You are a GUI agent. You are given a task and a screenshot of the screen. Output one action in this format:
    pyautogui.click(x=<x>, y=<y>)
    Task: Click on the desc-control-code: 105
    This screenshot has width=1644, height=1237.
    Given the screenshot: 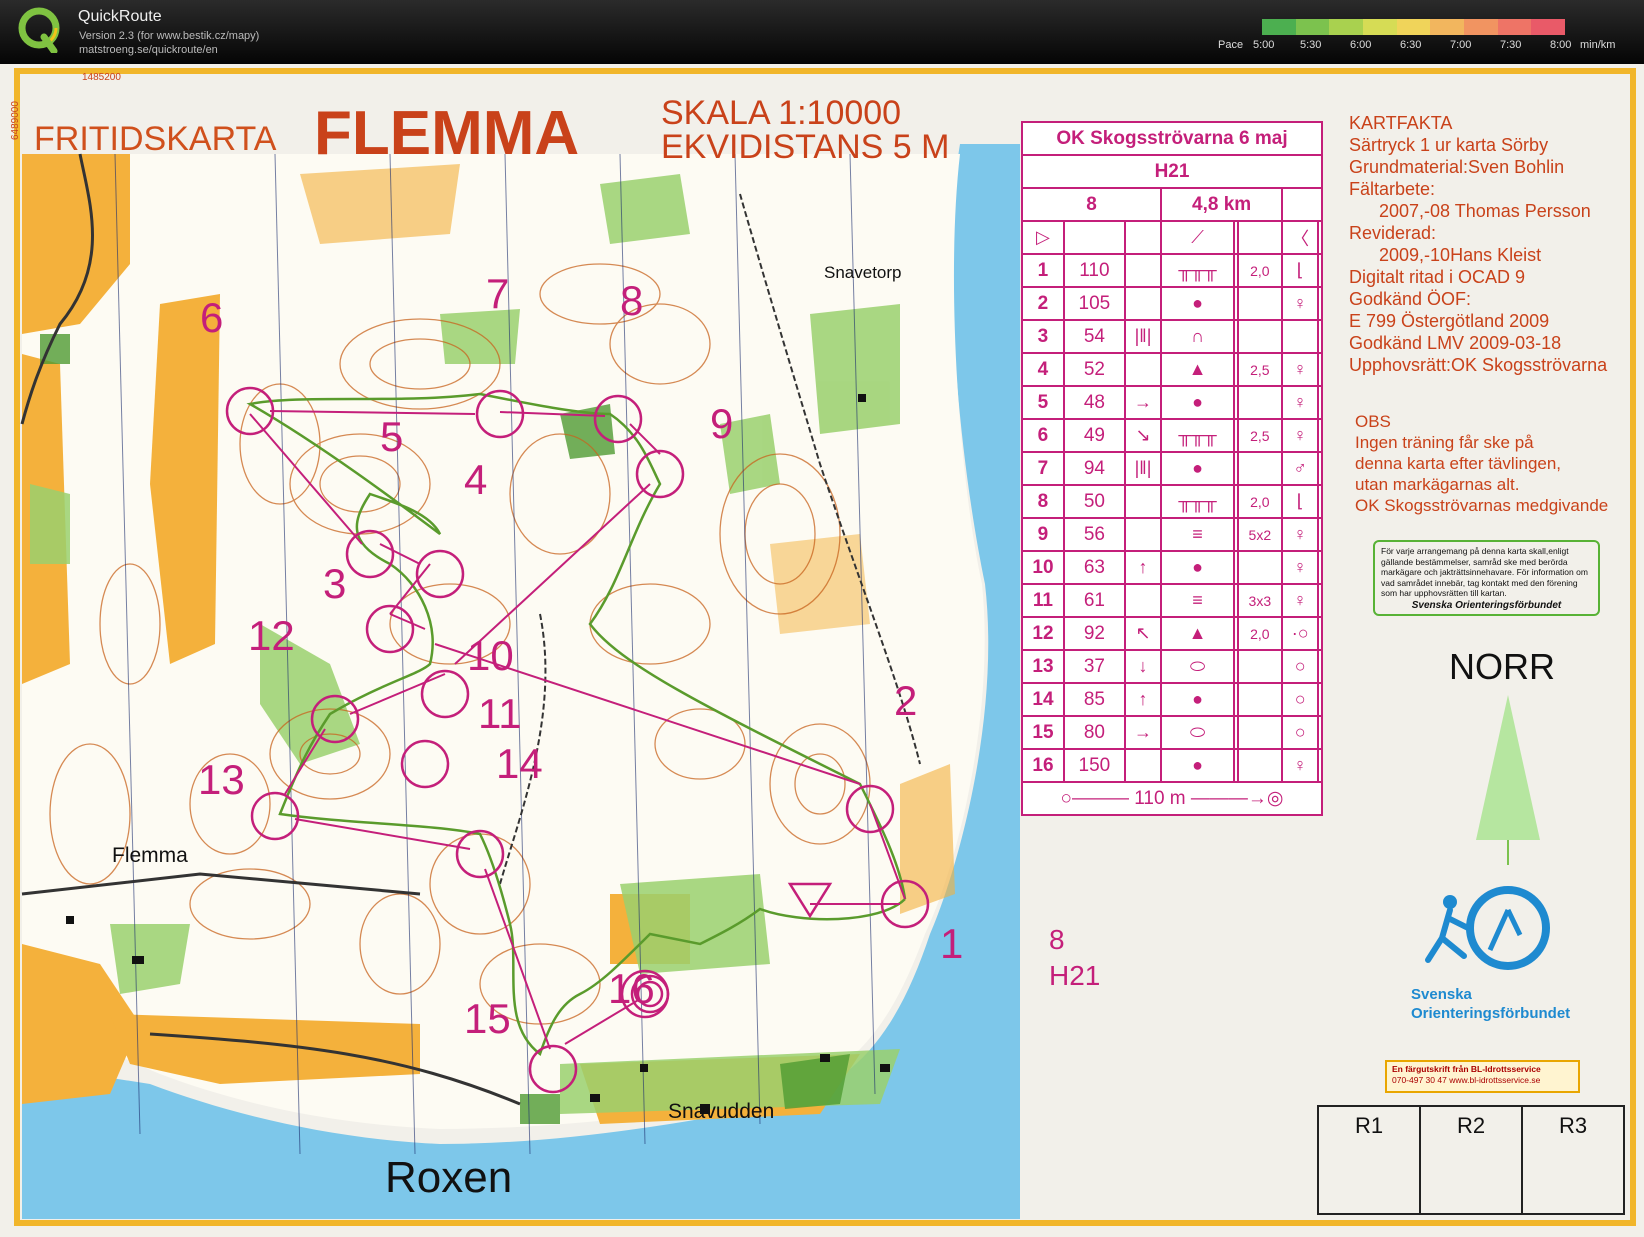 What is the action you would take?
    pyautogui.click(x=1094, y=303)
    